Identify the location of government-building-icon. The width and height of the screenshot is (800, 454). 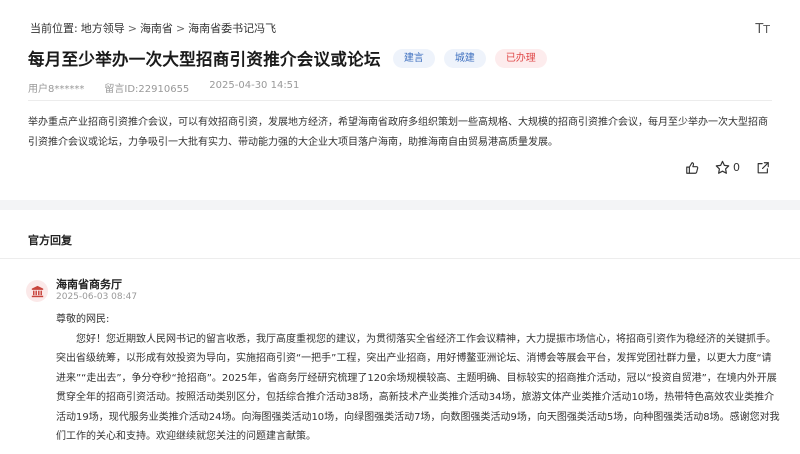
(37, 291).